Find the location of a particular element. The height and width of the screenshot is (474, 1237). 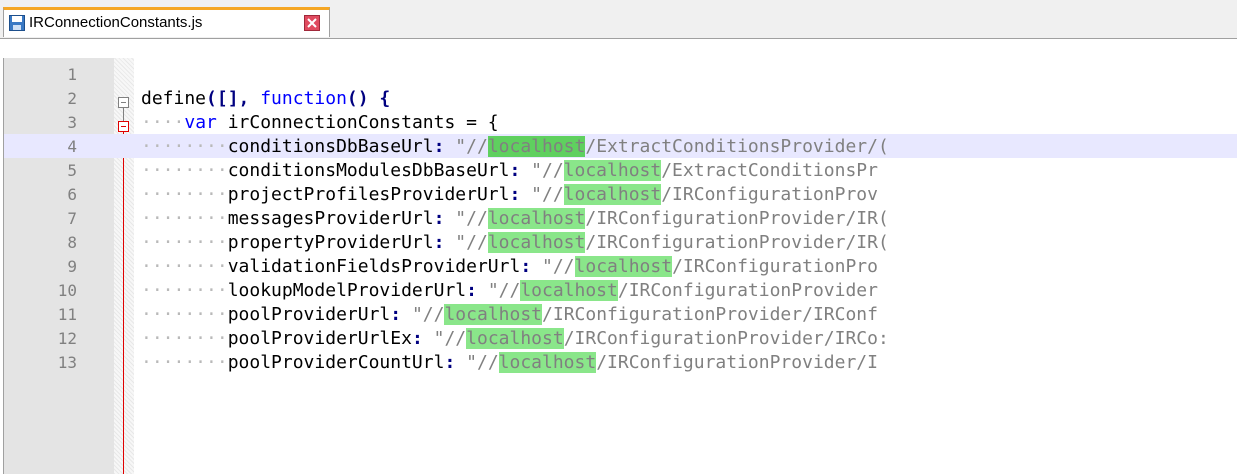

code-line: 2 define([], function() { is located at coordinates (620, 98).